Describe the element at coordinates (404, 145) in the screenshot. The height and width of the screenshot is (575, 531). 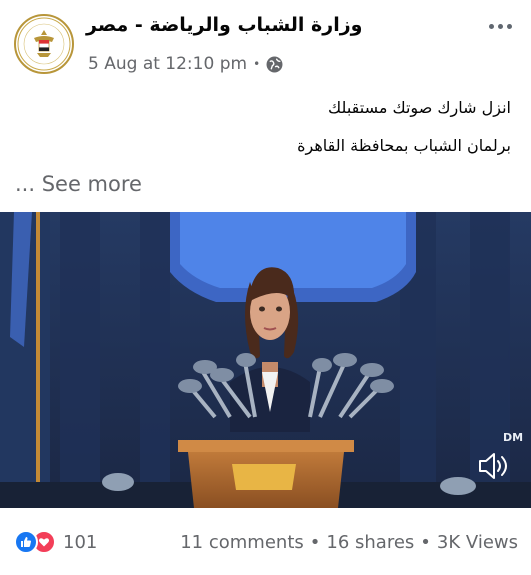
I see `post-text-line: برلمان الشباب بمحافظة القاهرة` at that location.